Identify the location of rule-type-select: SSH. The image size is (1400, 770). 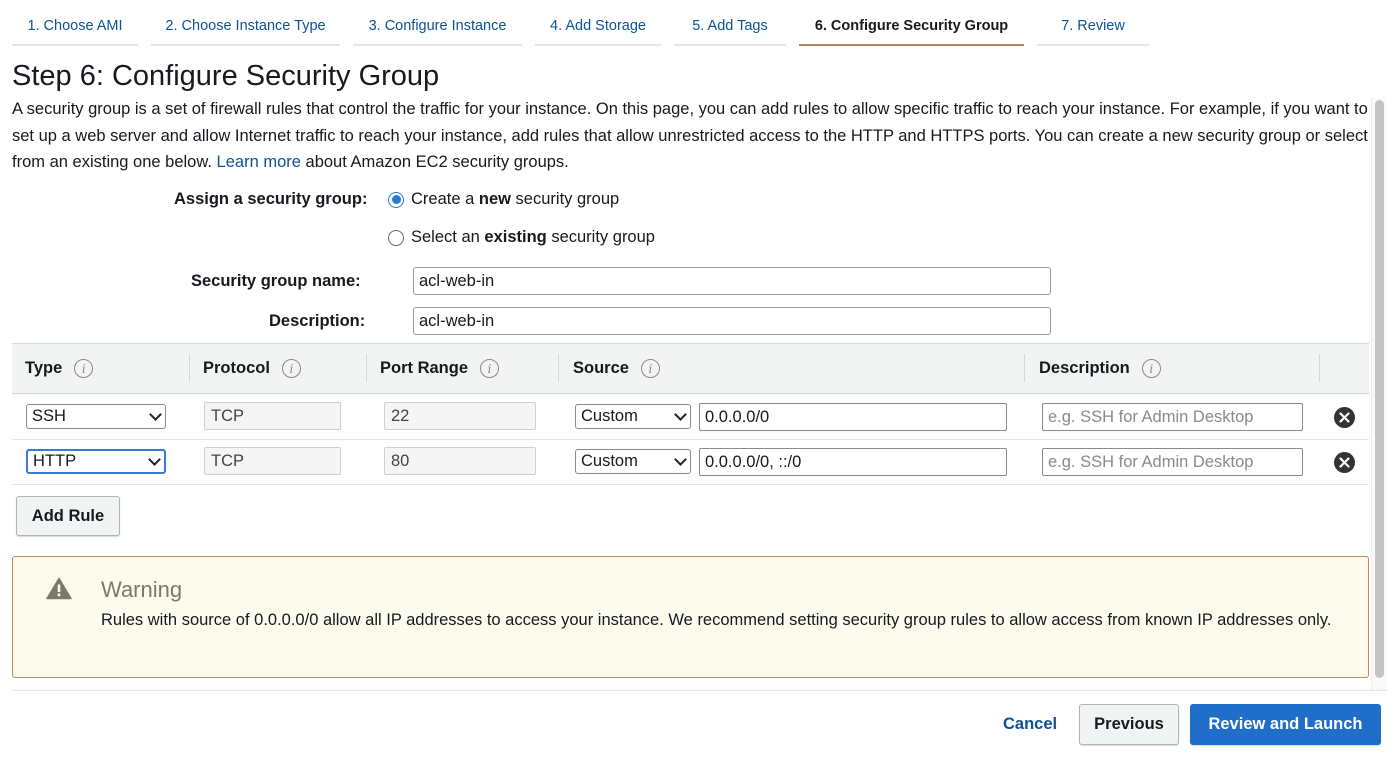
(96, 416).